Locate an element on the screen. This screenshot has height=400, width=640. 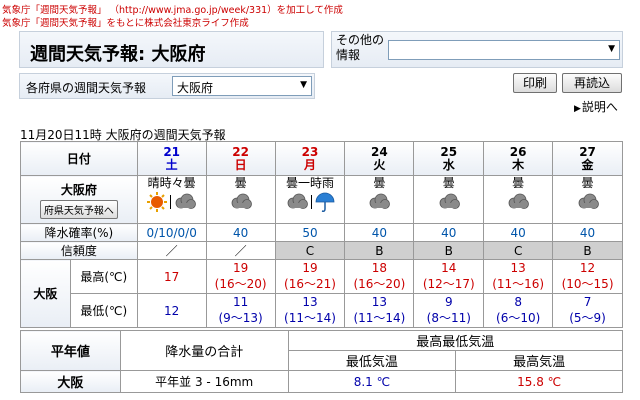
temp-normals-label: 最高最低気温 is located at coordinates (455, 340).